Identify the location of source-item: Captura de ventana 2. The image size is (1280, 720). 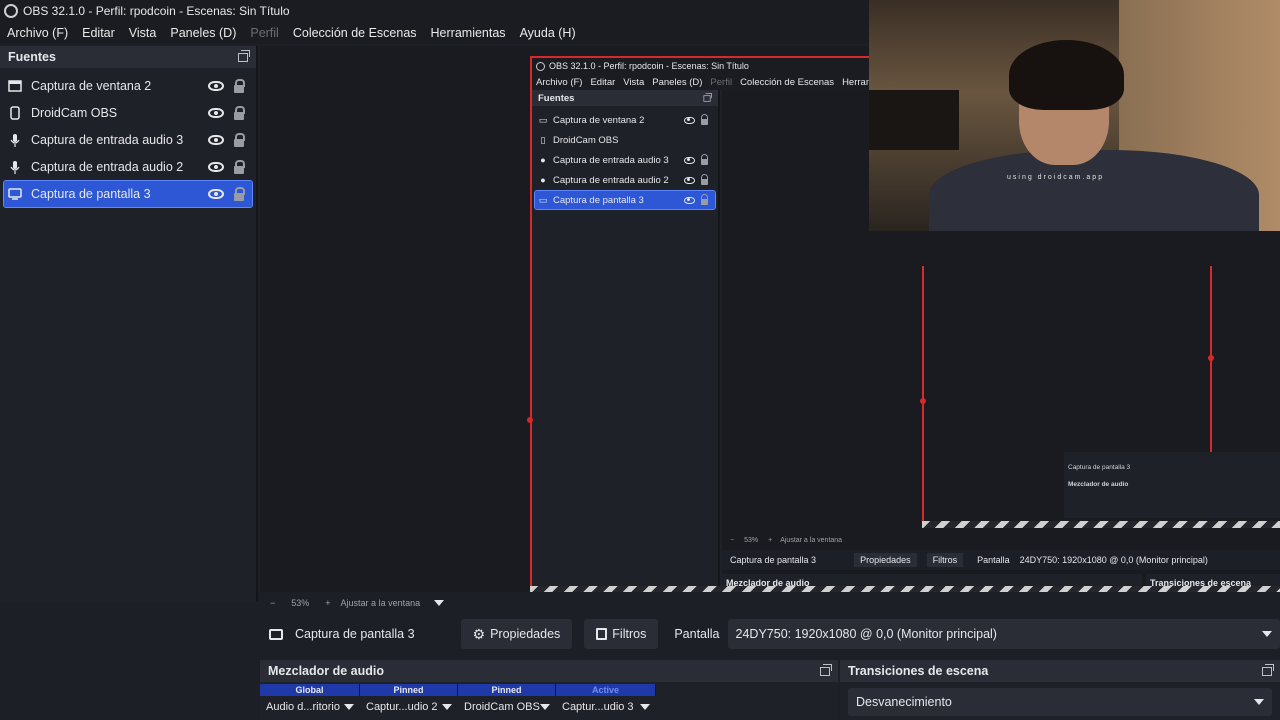
(128, 86).